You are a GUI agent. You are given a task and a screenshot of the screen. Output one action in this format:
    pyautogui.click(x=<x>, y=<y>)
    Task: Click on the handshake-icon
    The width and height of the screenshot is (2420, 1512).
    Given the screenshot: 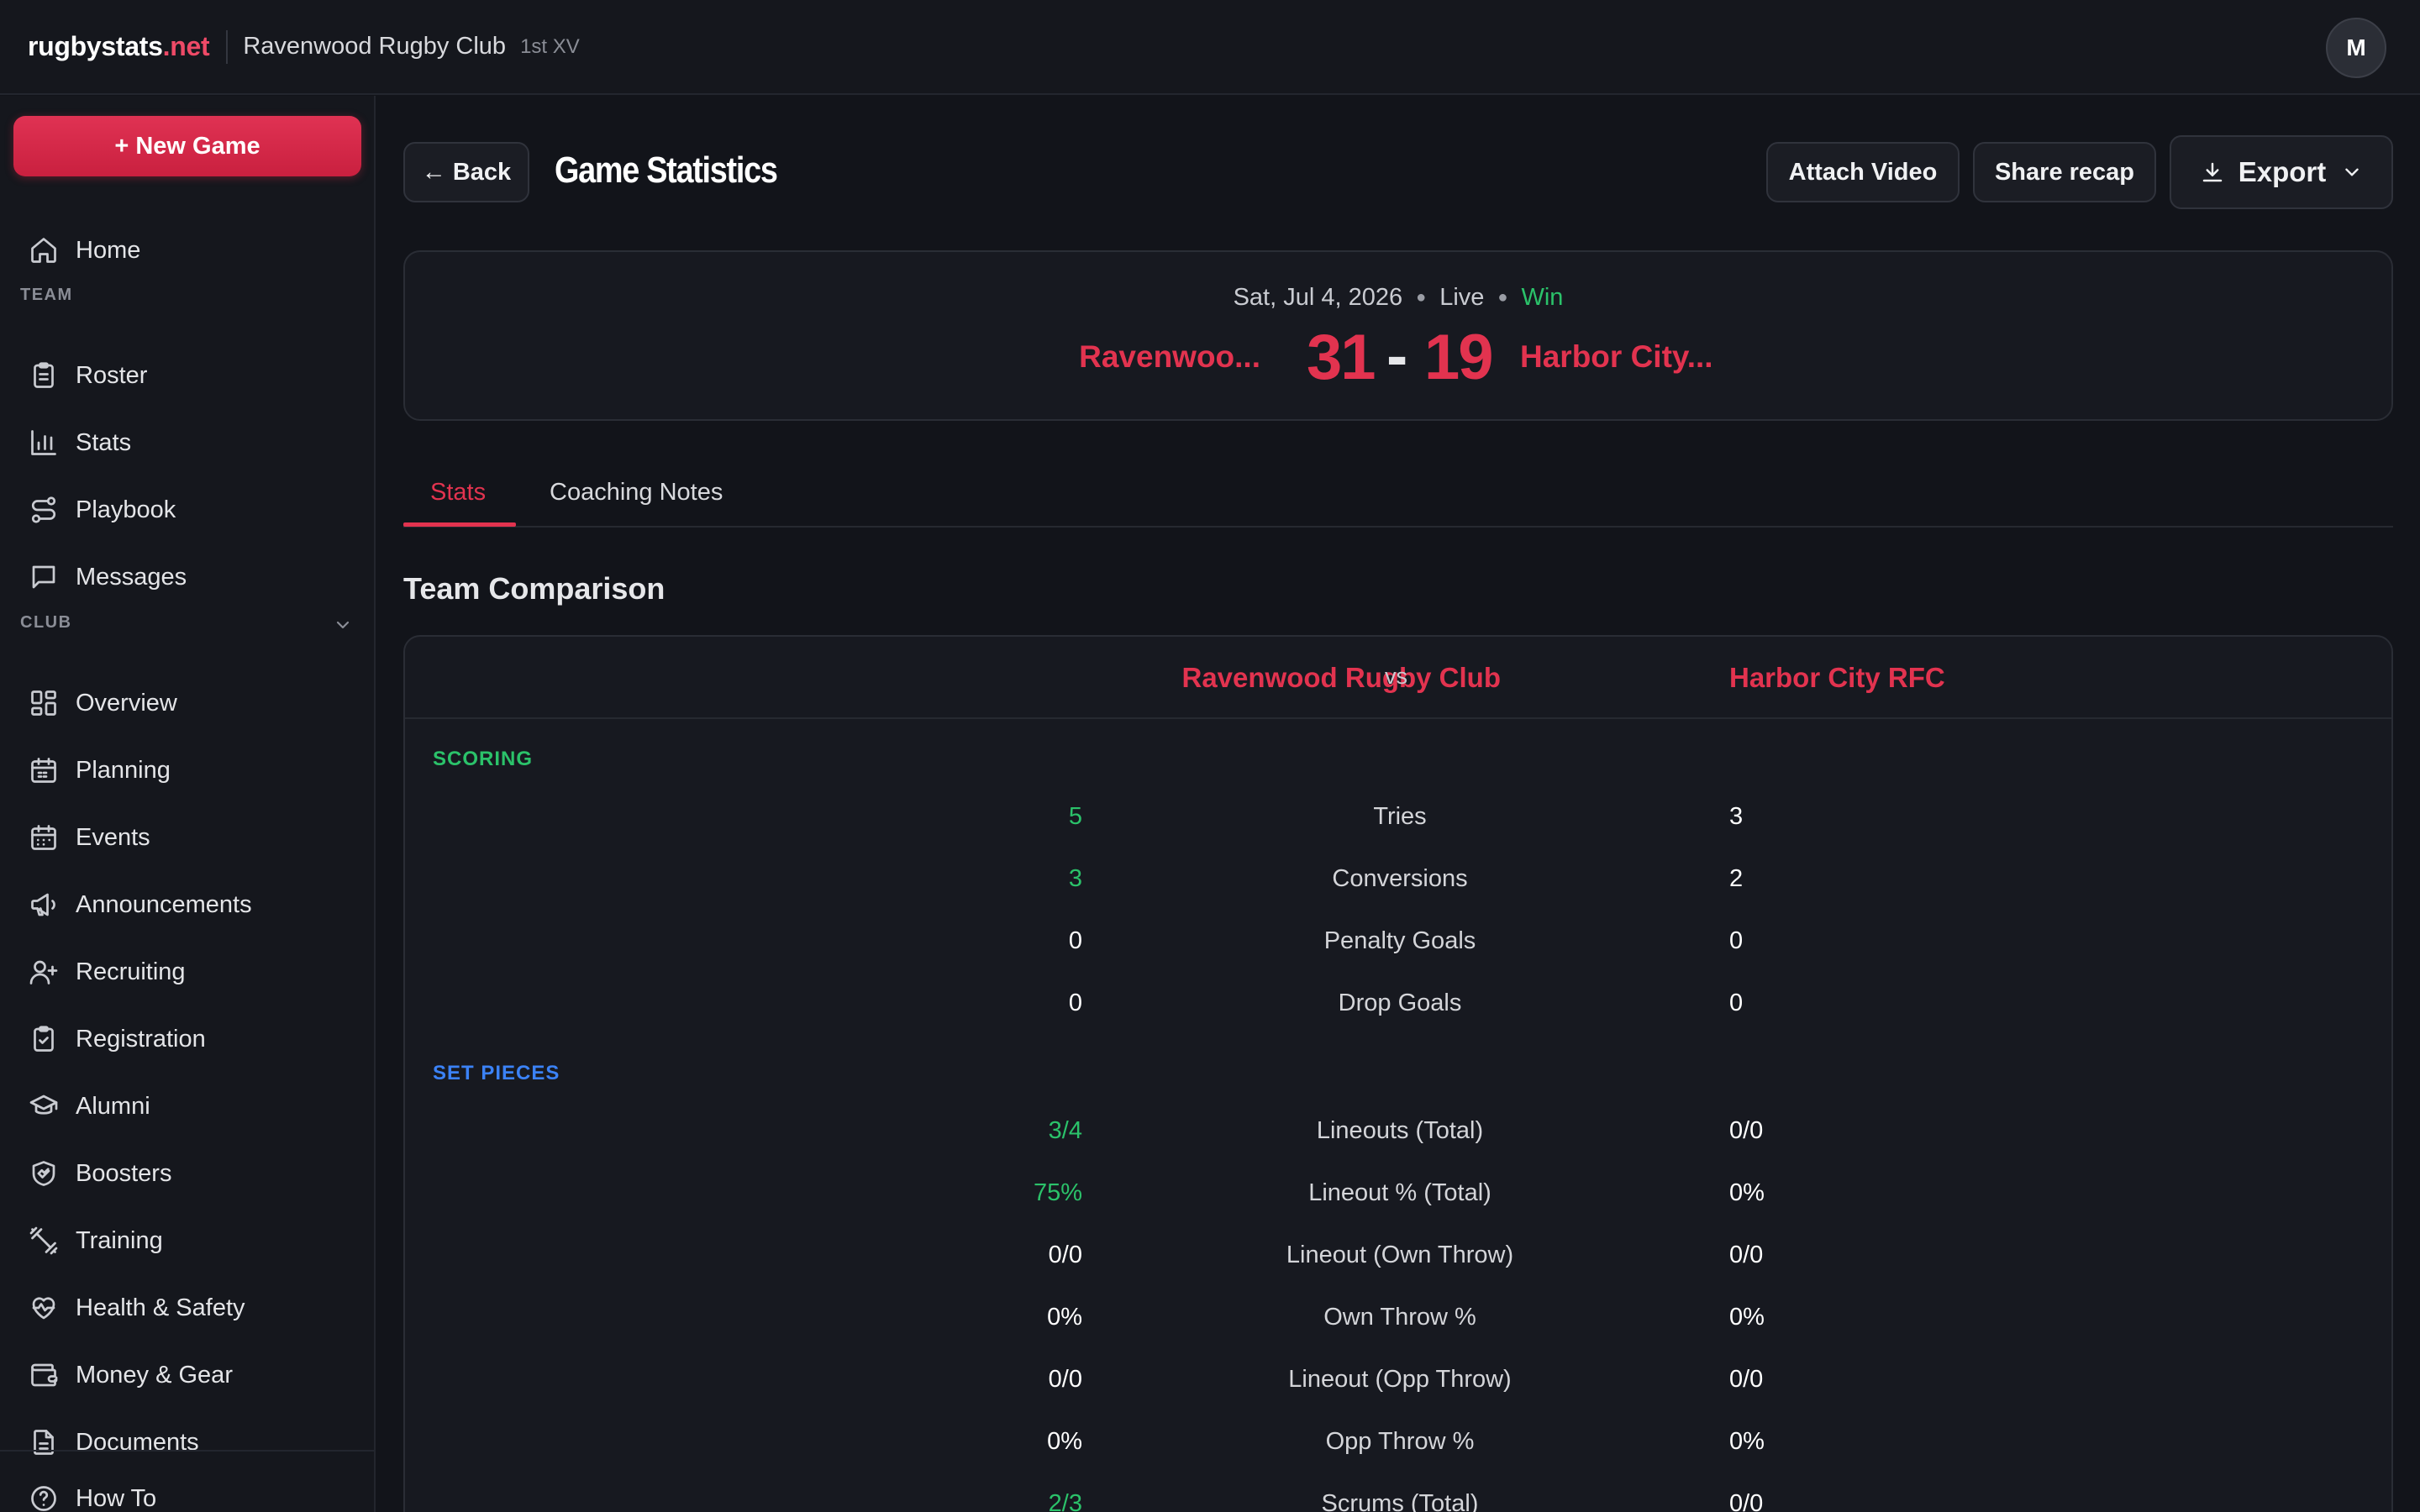 What is the action you would take?
    pyautogui.click(x=43, y=1173)
    